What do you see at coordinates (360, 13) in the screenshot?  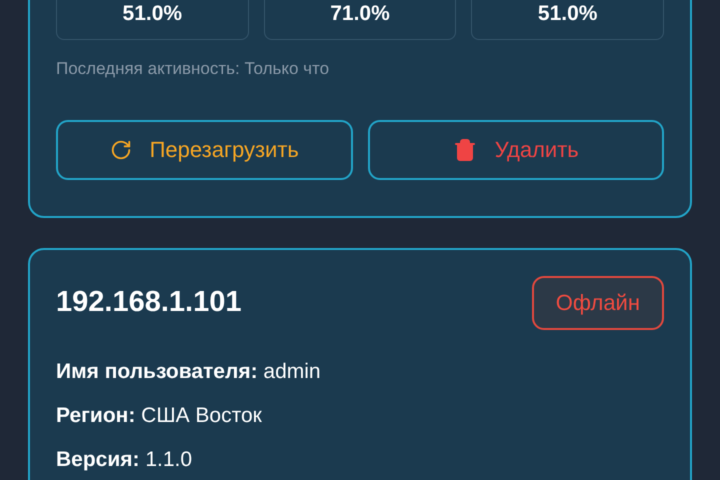 I see `metric-value: 71.0%` at bounding box center [360, 13].